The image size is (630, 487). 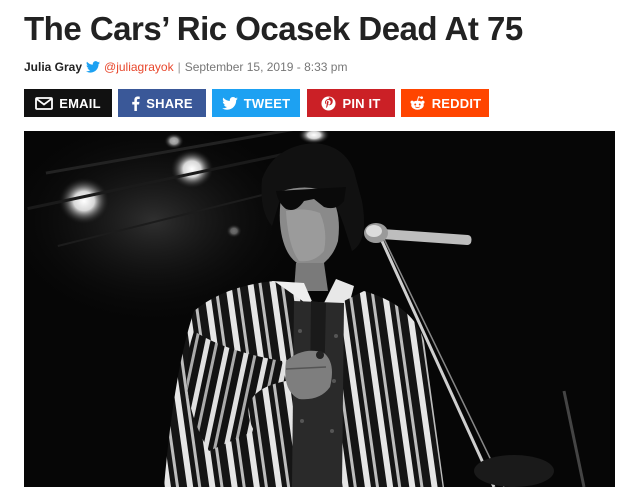 What do you see at coordinates (80, 103) in the screenshot?
I see `email-share-label: EMAIL` at bounding box center [80, 103].